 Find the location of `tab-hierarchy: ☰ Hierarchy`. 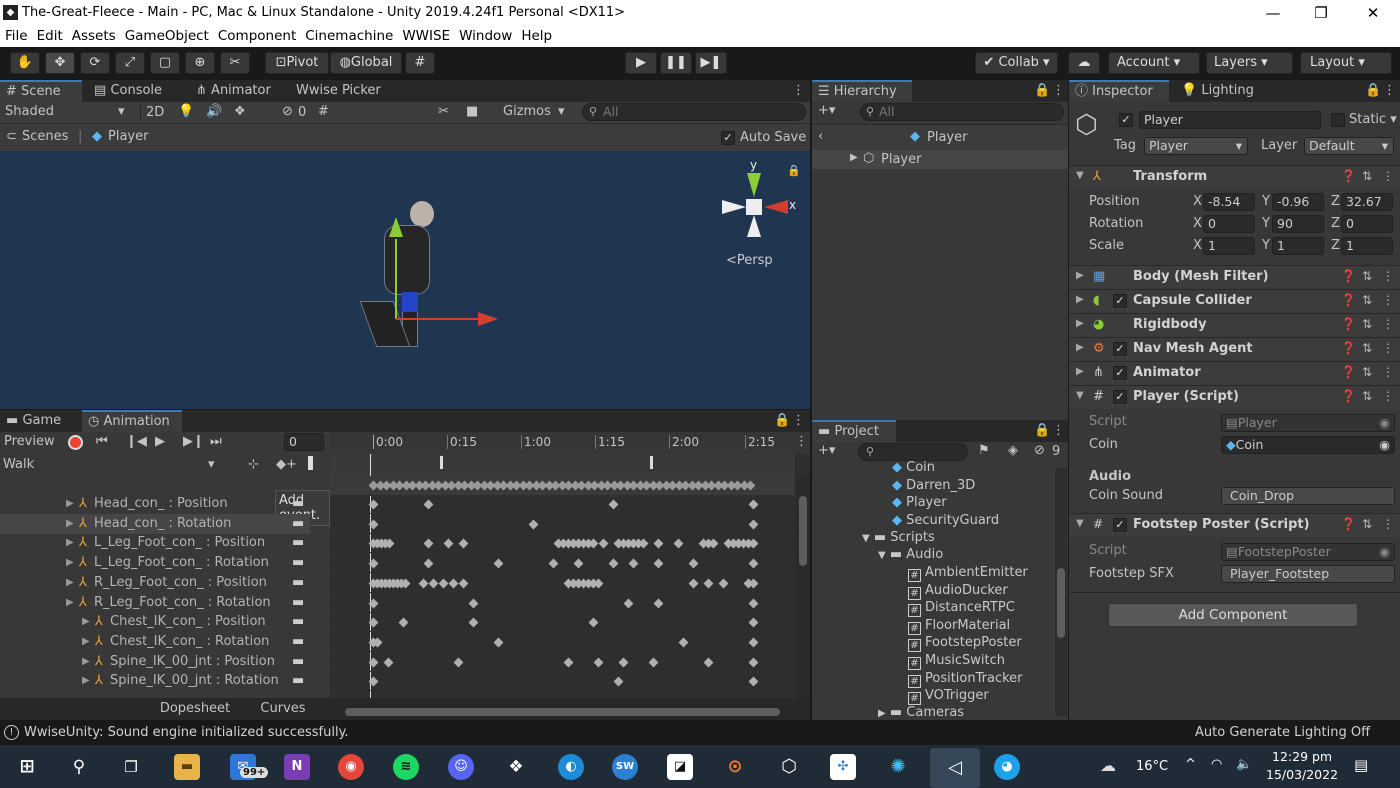

tab-hierarchy: ☰ Hierarchy is located at coordinates (862, 91).